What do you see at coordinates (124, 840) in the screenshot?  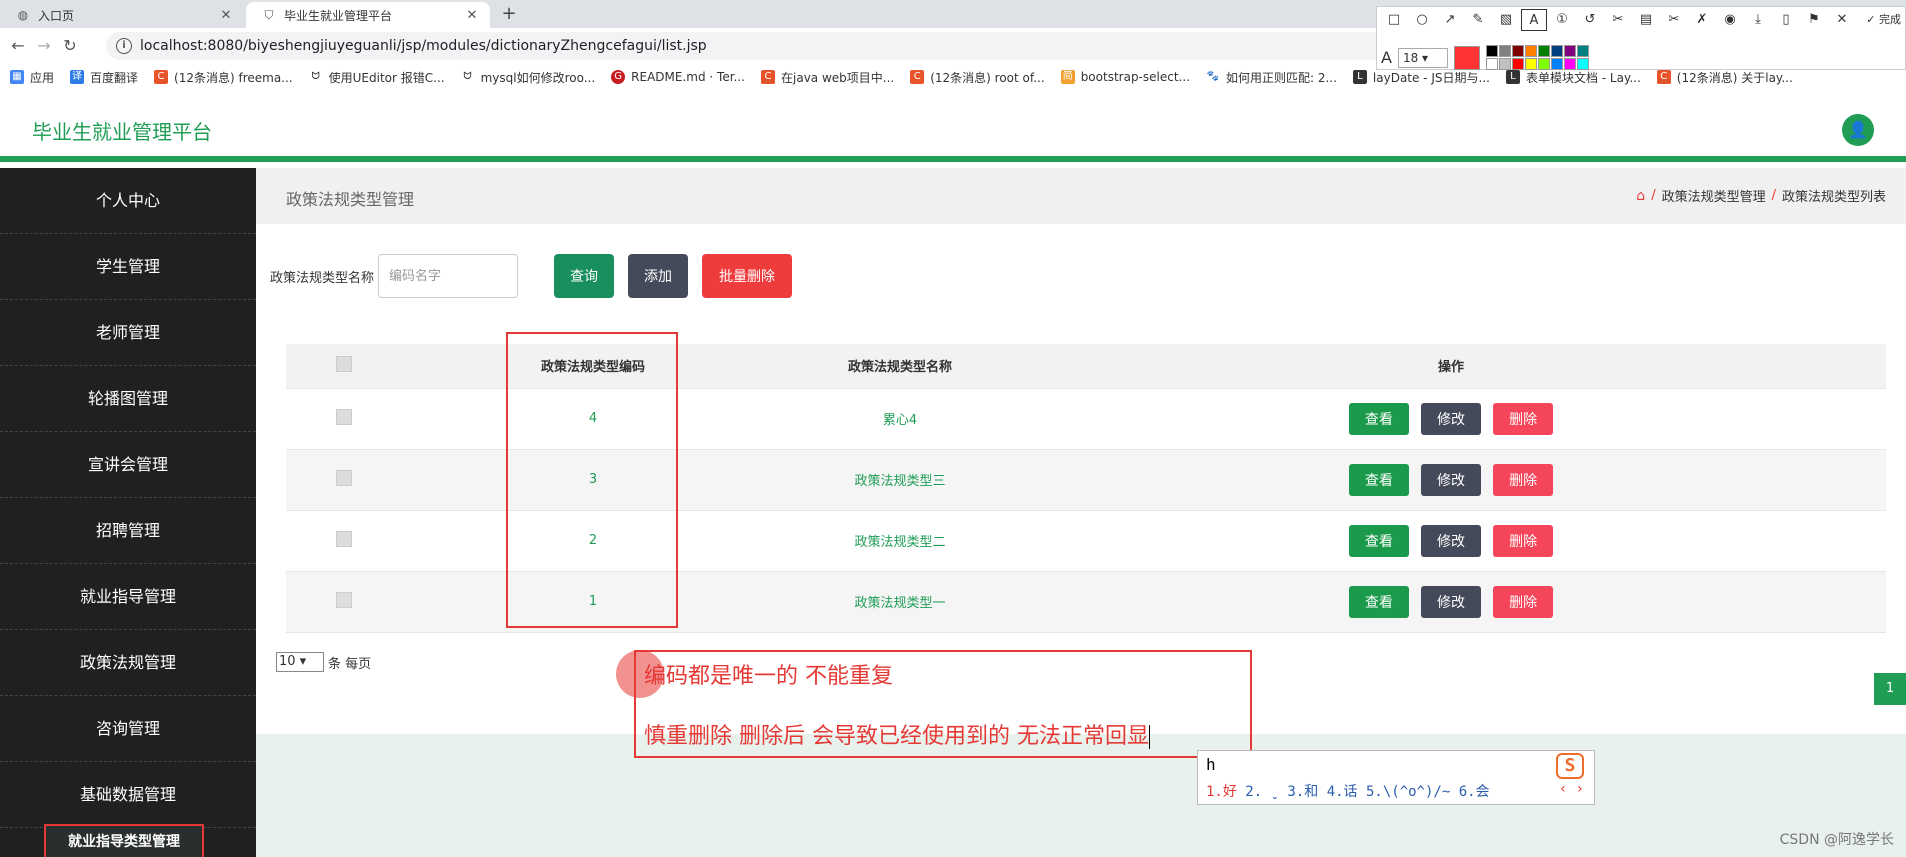 I see `sidebar-subitem-guidance-types: 就业指导类型管理` at bounding box center [124, 840].